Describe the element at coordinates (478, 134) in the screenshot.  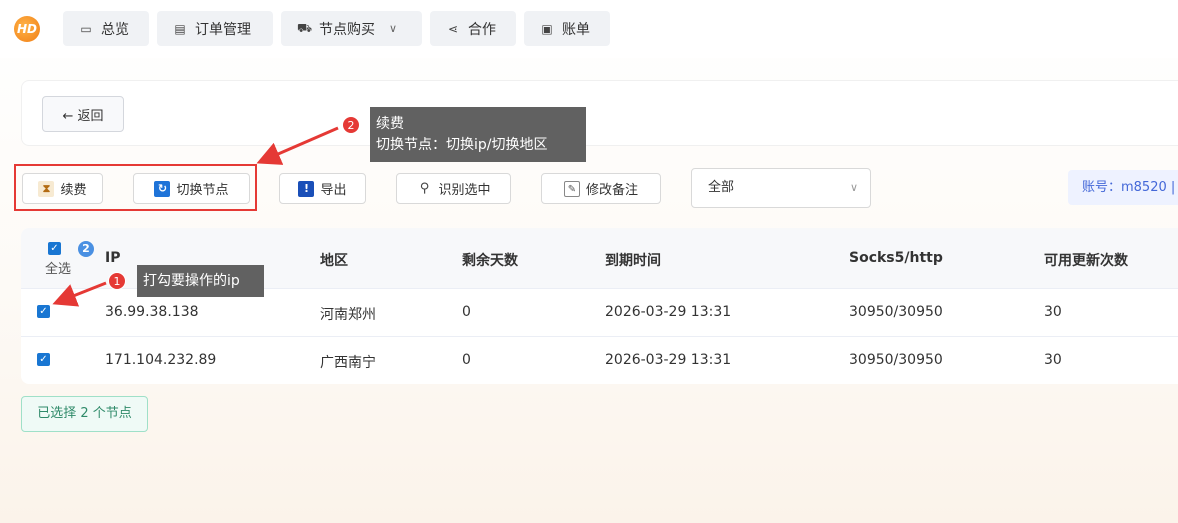
I see `renew-tooltip: 续费 切换节点：切换ip/切换地区` at that location.